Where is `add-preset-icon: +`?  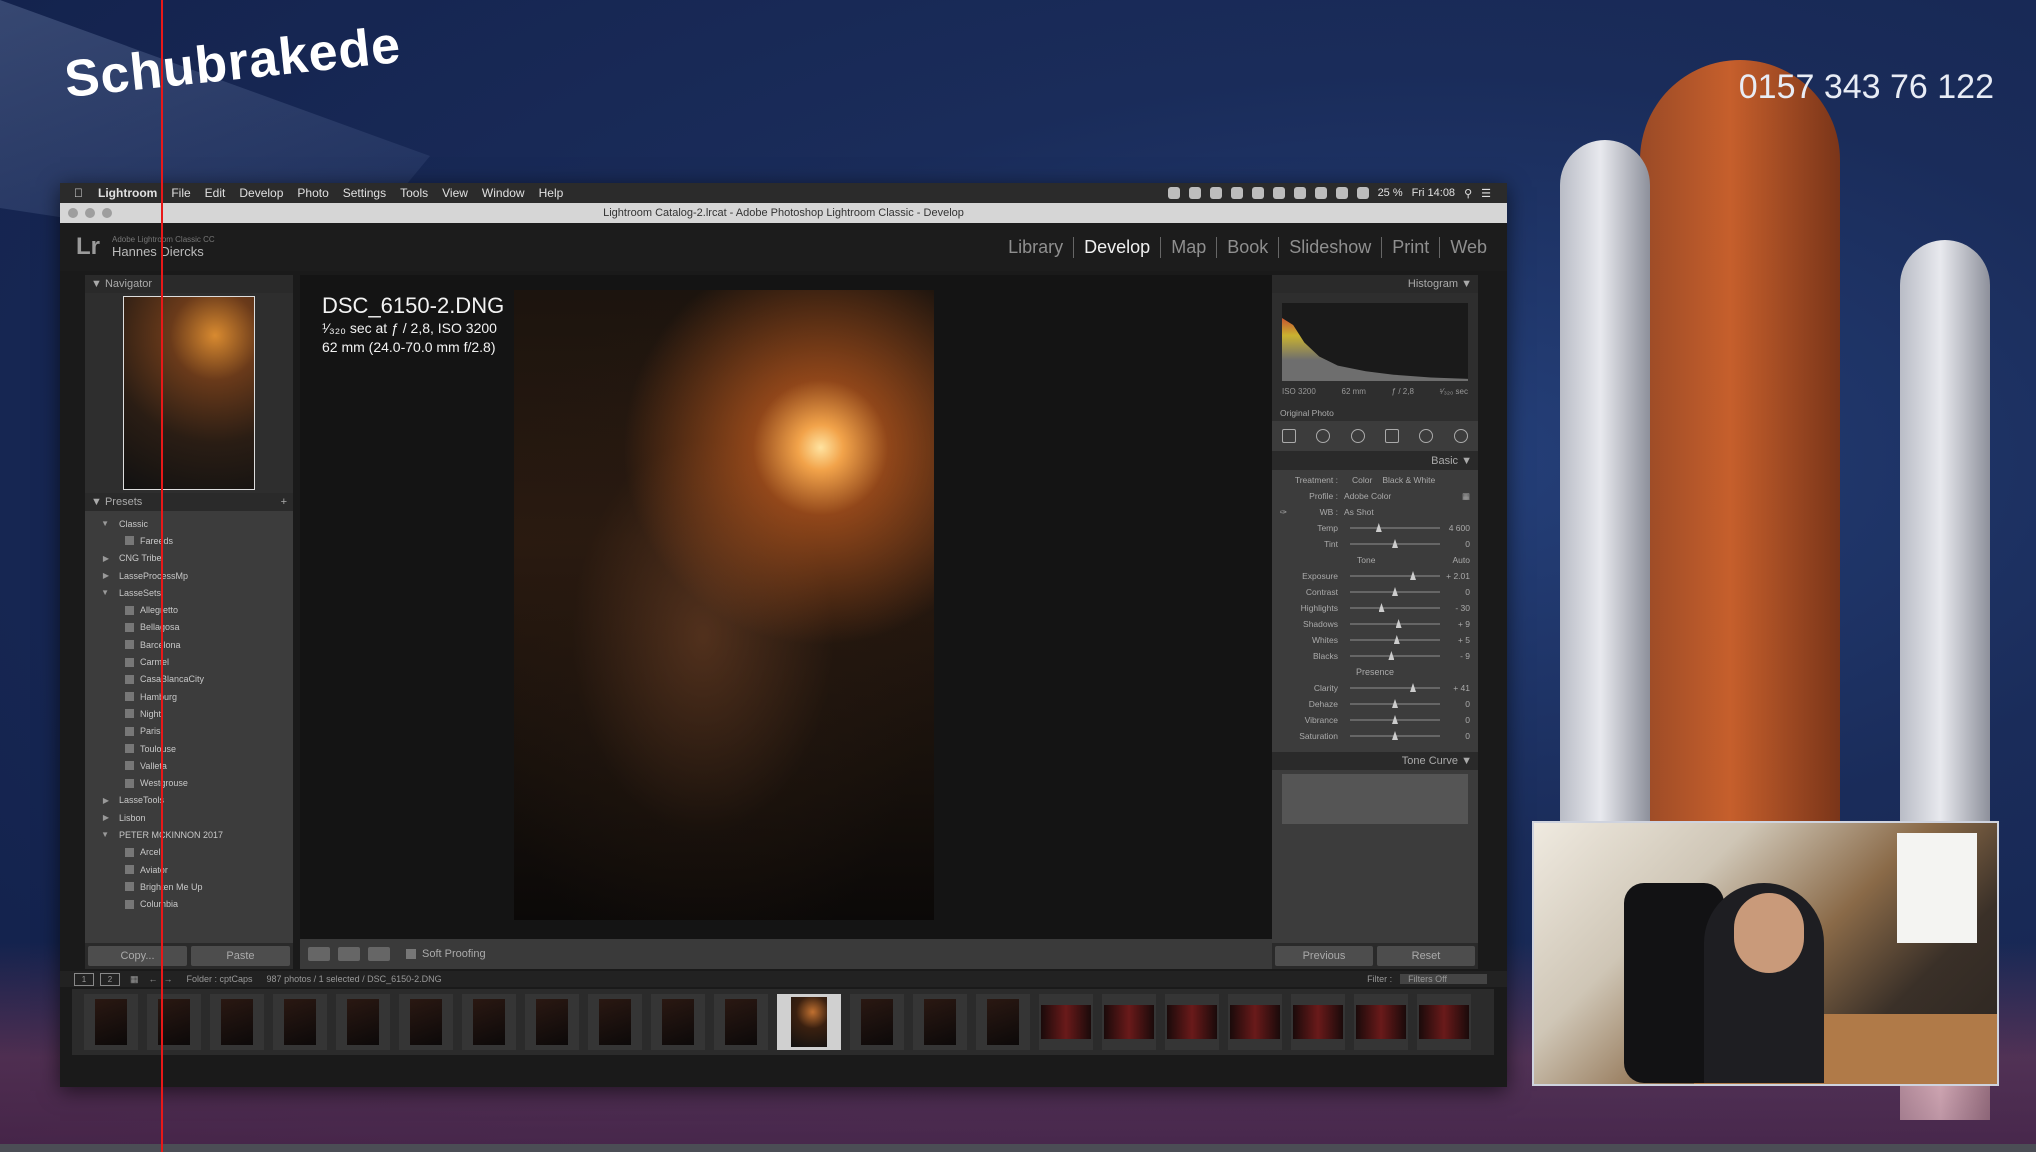 add-preset-icon: + is located at coordinates (284, 502).